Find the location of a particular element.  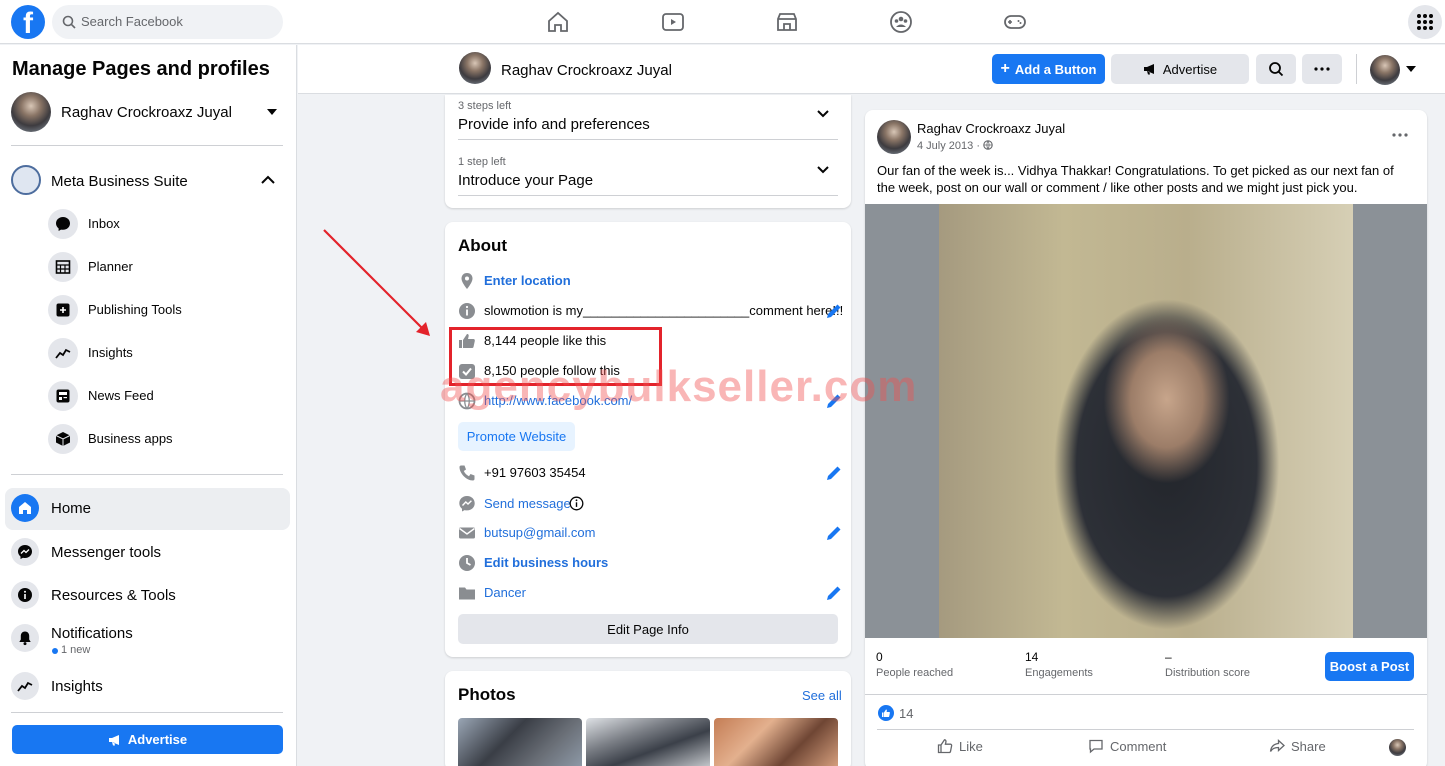

home-icon is located at coordinates (25, 508).